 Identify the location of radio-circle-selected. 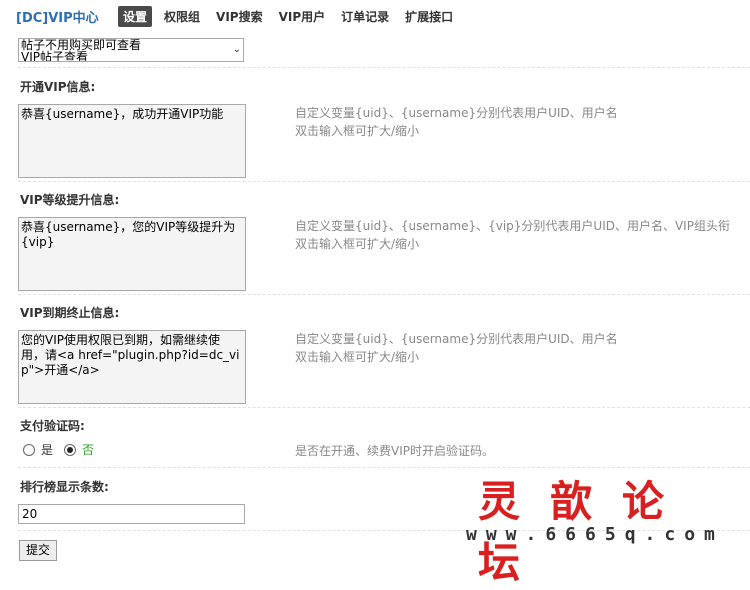
(70, 449).